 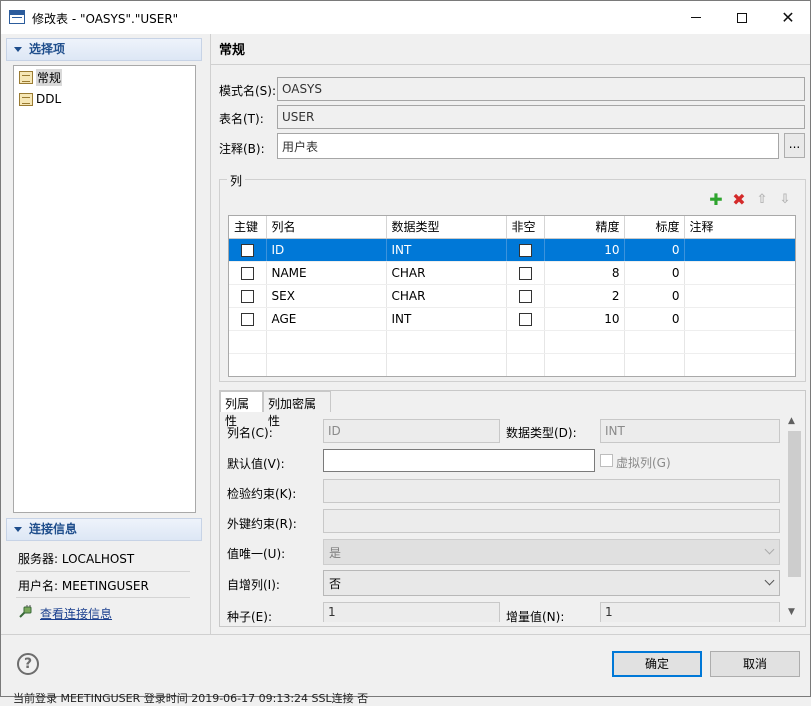 I want to click on column-header-type: 数据类型, so click(x=446, y=227).